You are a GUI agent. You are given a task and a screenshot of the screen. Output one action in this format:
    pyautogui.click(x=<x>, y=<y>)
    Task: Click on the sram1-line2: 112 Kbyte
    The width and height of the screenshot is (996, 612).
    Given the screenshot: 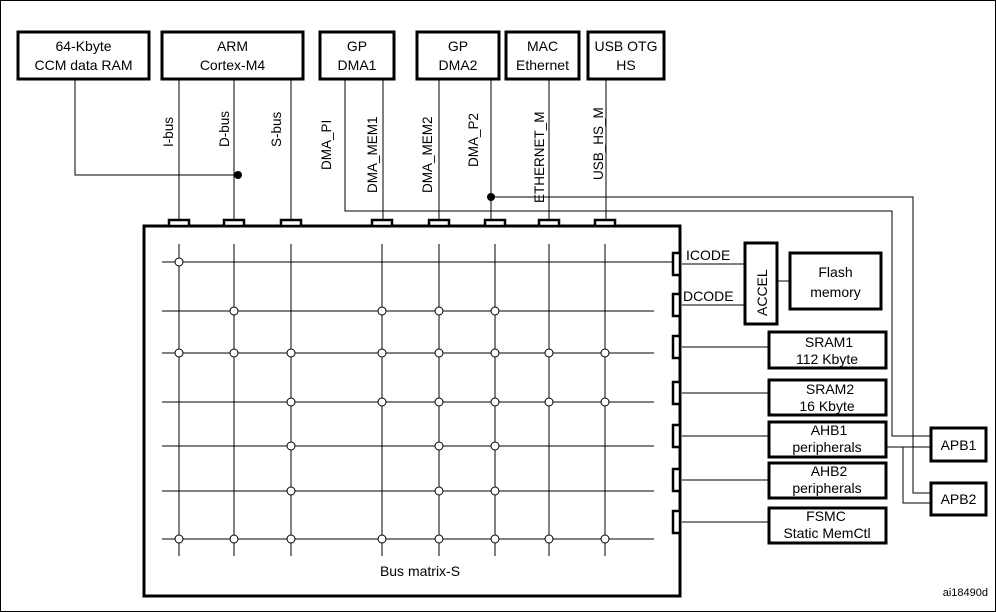 What is the action you would take?
    pyautogui.click(x=827, y=359)
    